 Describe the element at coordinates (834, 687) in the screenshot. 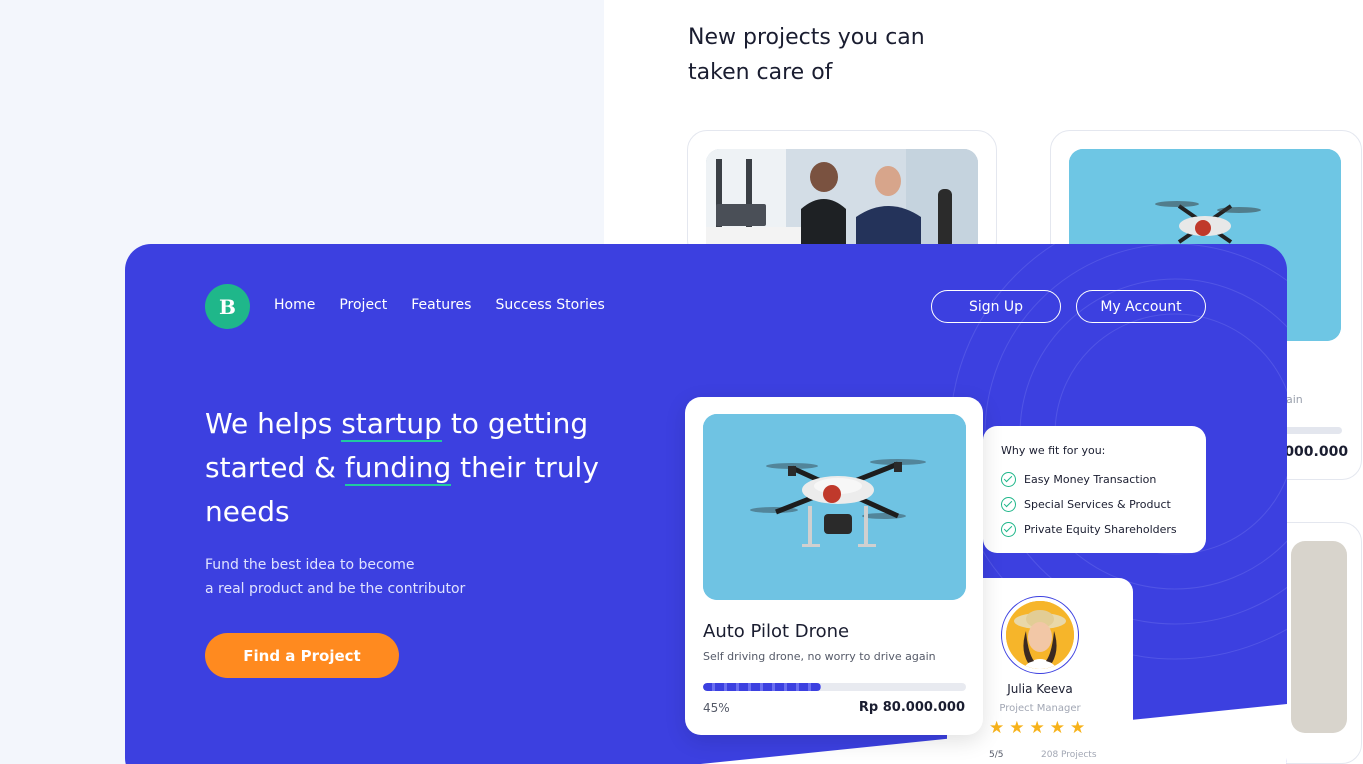

I see `funding-progress-bar` at that location.